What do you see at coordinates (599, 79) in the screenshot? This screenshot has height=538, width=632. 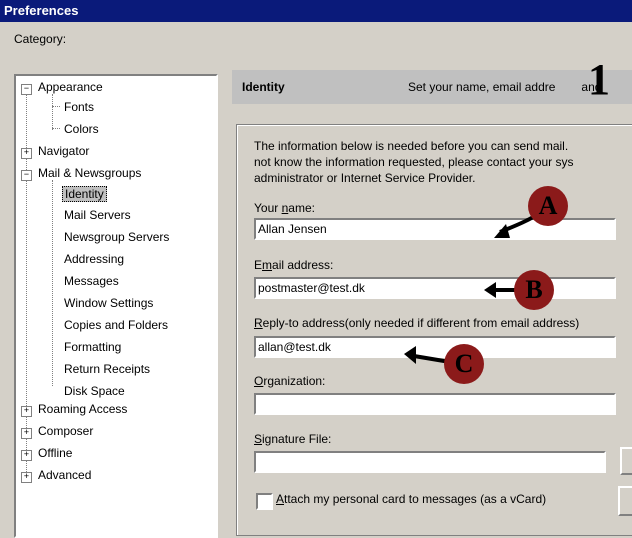 I see `callout-1-icon: 1` at bounding box center [599, 79].